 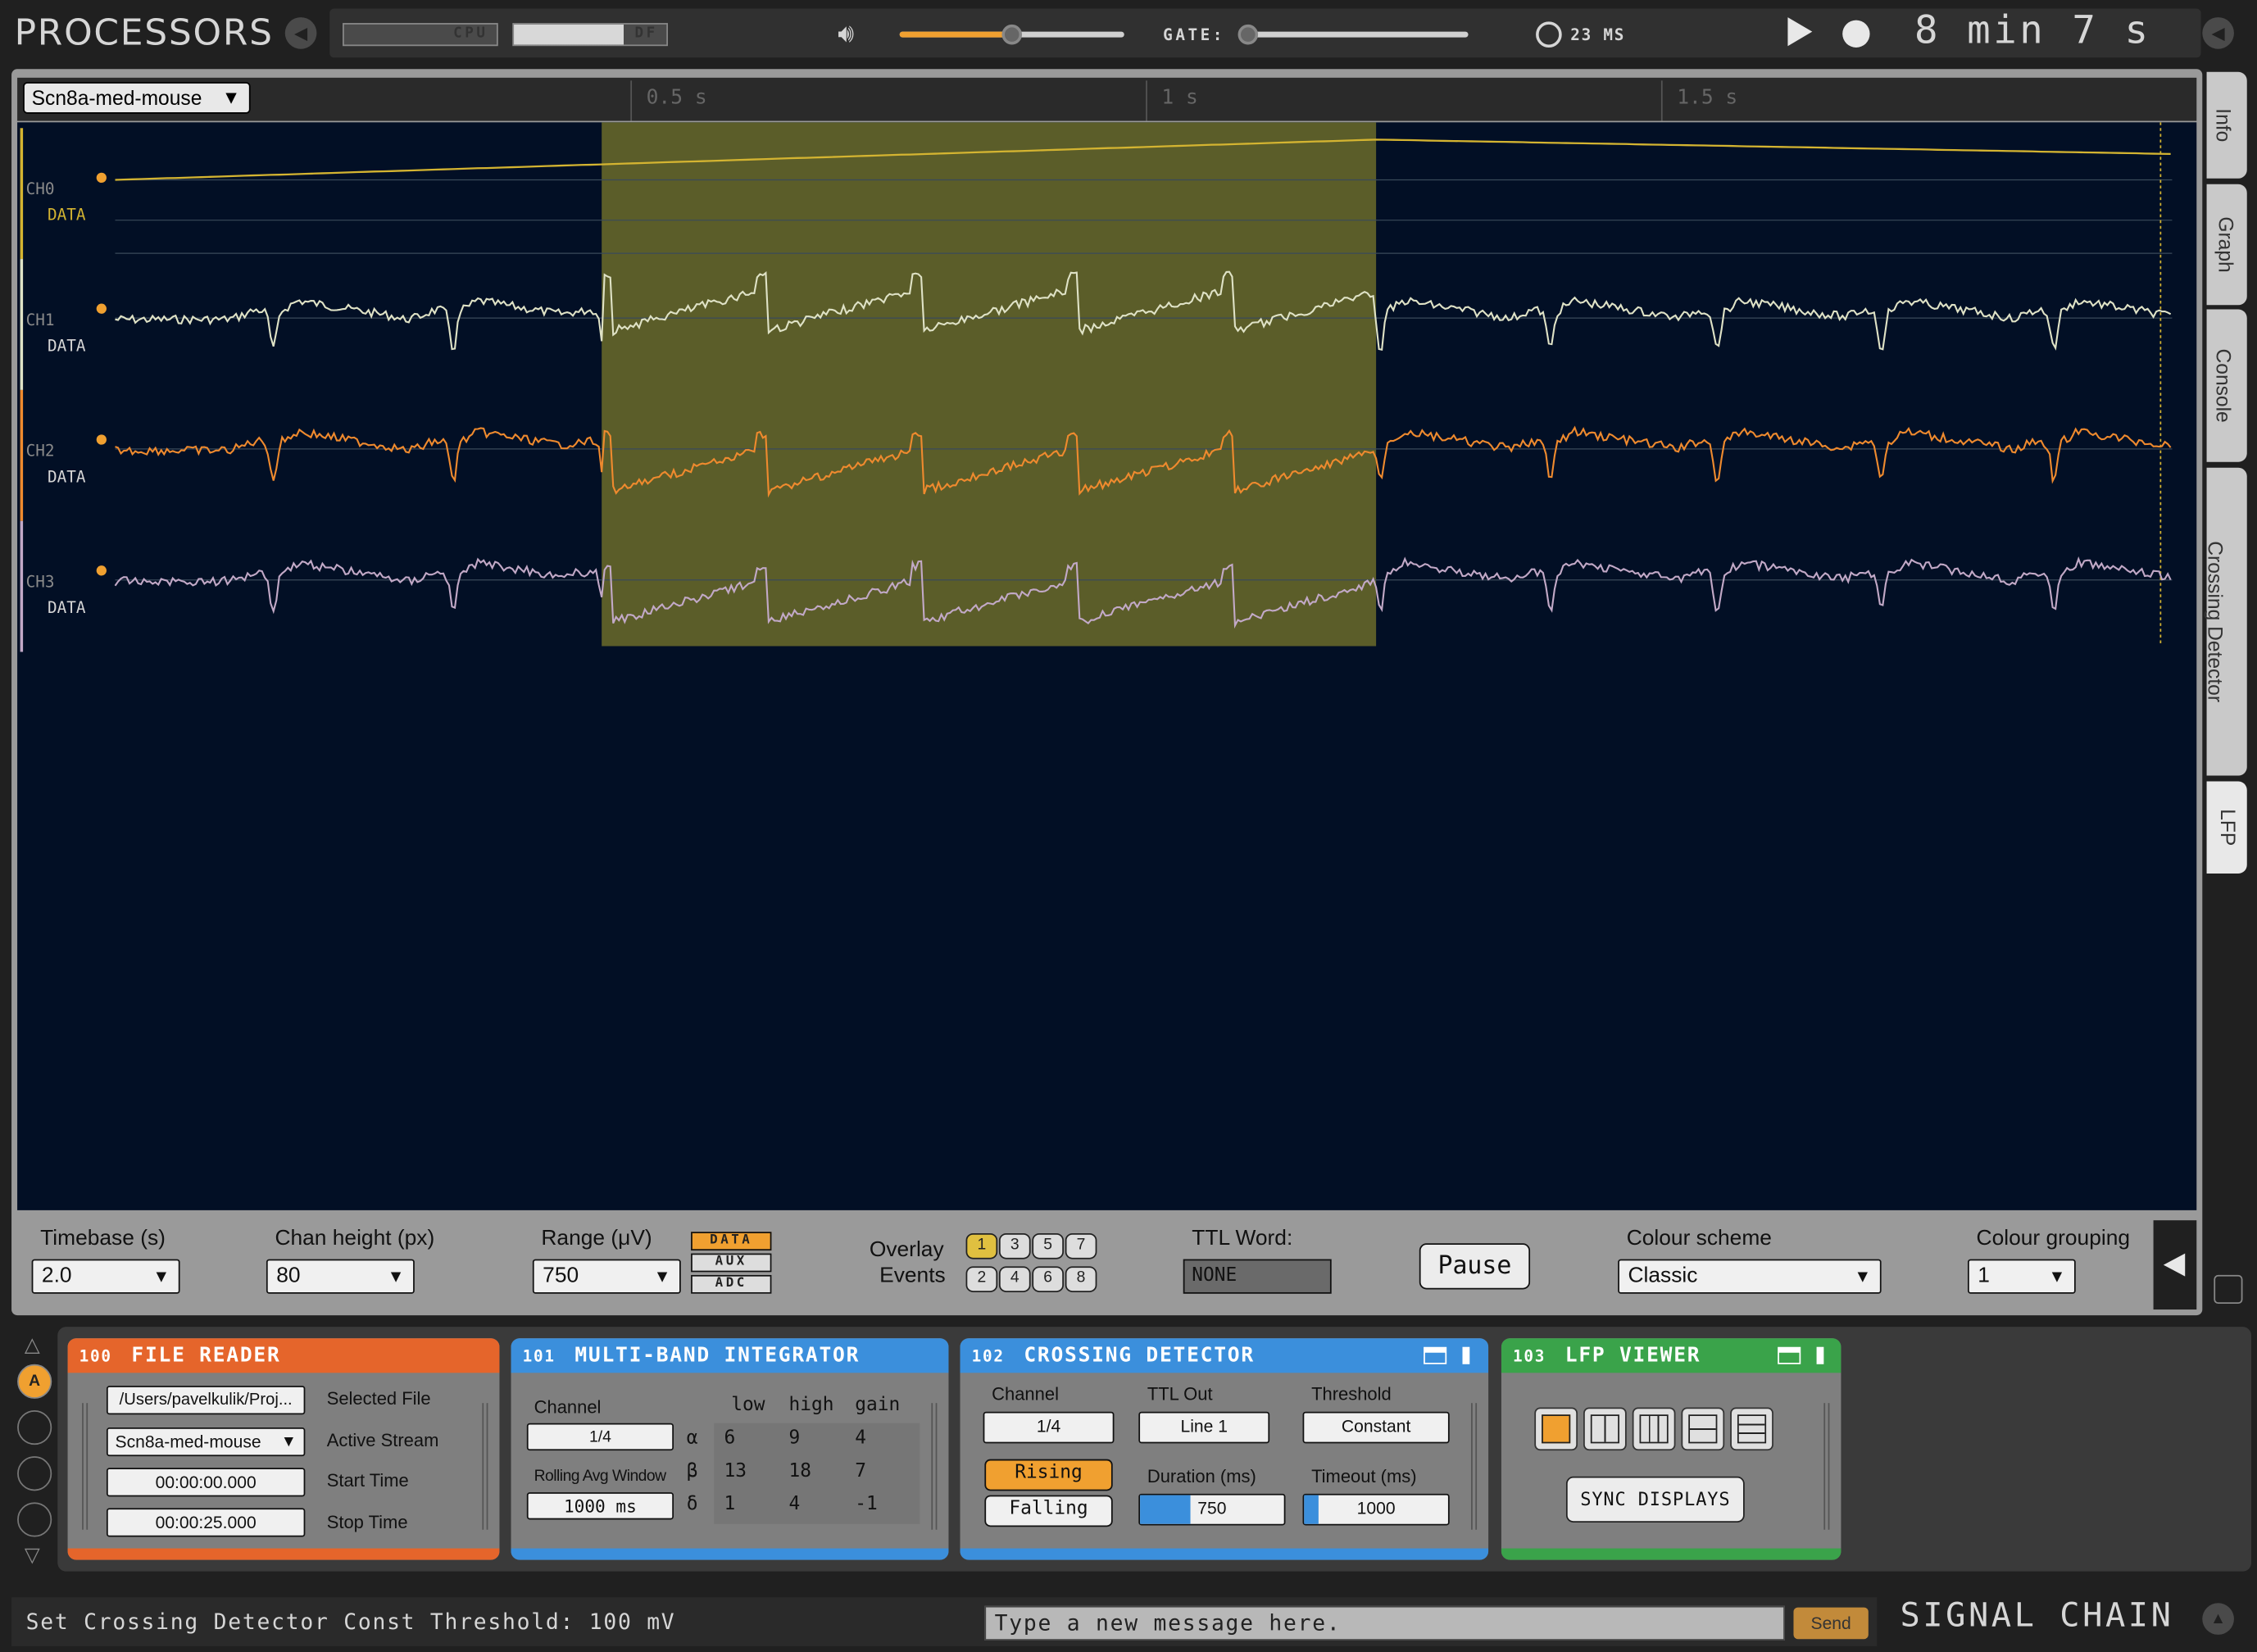 I want to click on band-high-field: 4, so click(x=795, y=1505).